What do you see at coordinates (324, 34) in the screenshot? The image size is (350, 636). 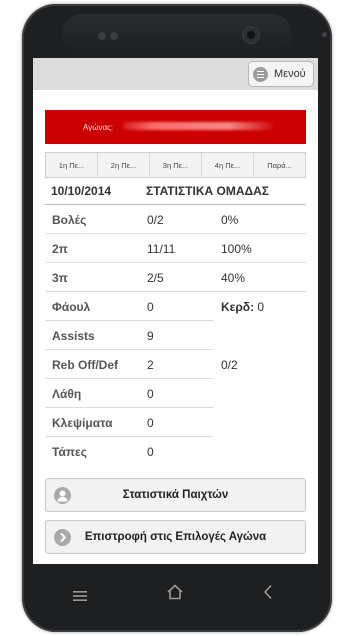 I see `proximity-sensor` at bounding box center [324, 34].